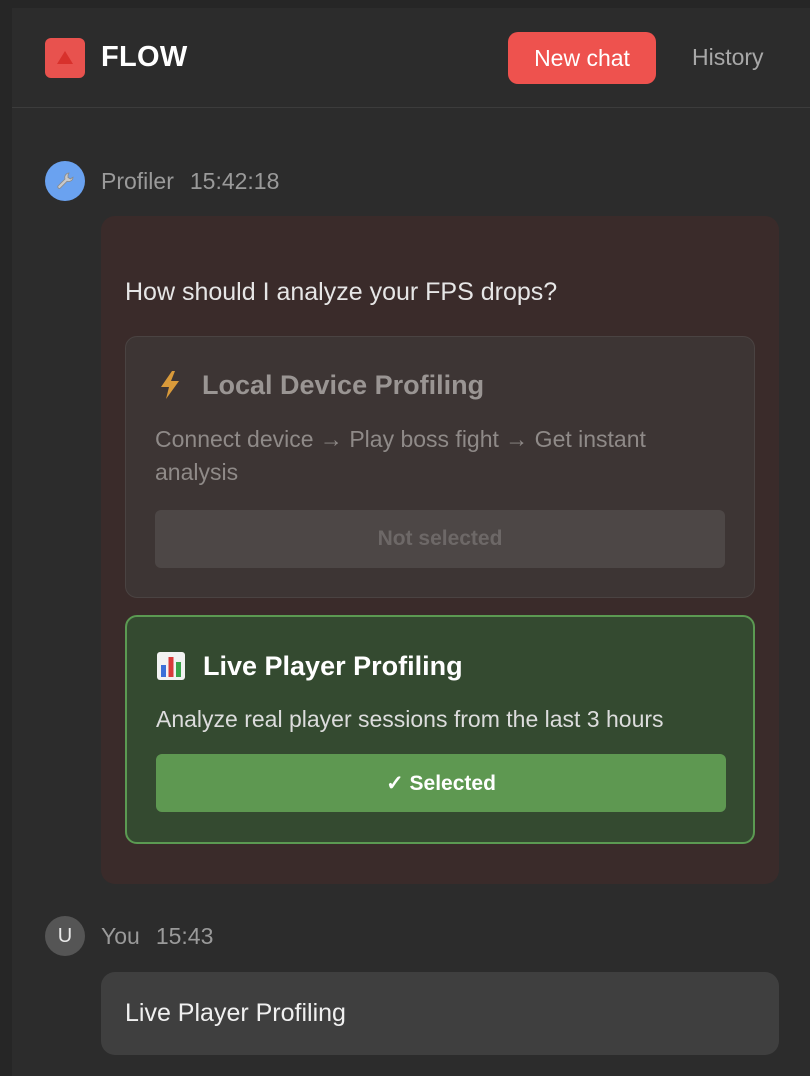 Image resolution: width=810 pixels, height=1076 pixels. I want to click on message-time: 15:43, so click(184, 935).